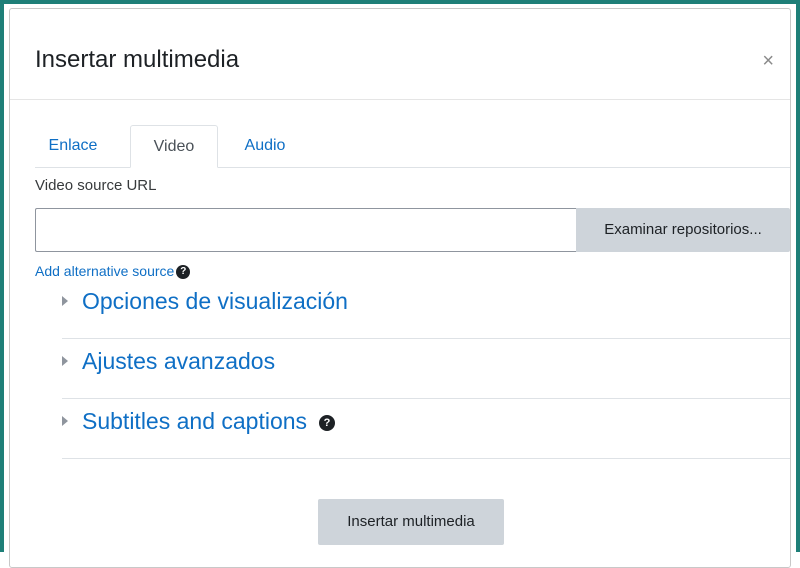 The image size is (800, 568). Describe the element at coordinates (178, 361) in the screenshot. I see `section-advanced-settings-title: Ajustes avanzados` at that location.